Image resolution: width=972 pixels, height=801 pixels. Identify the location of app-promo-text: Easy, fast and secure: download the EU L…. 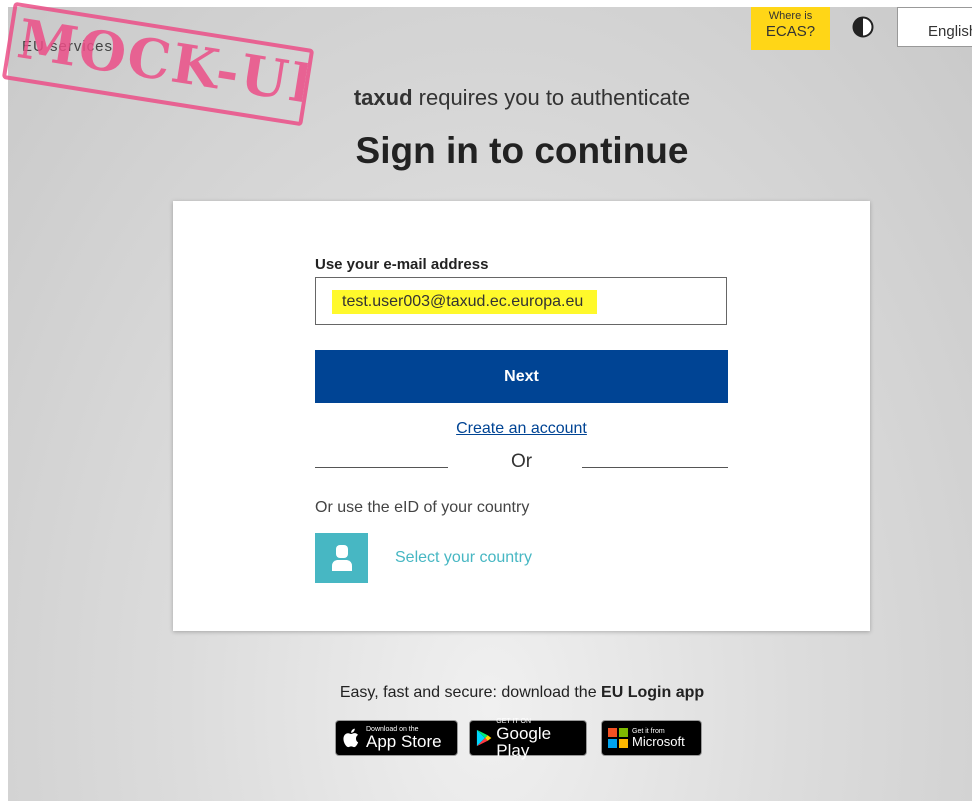
(486, 693).